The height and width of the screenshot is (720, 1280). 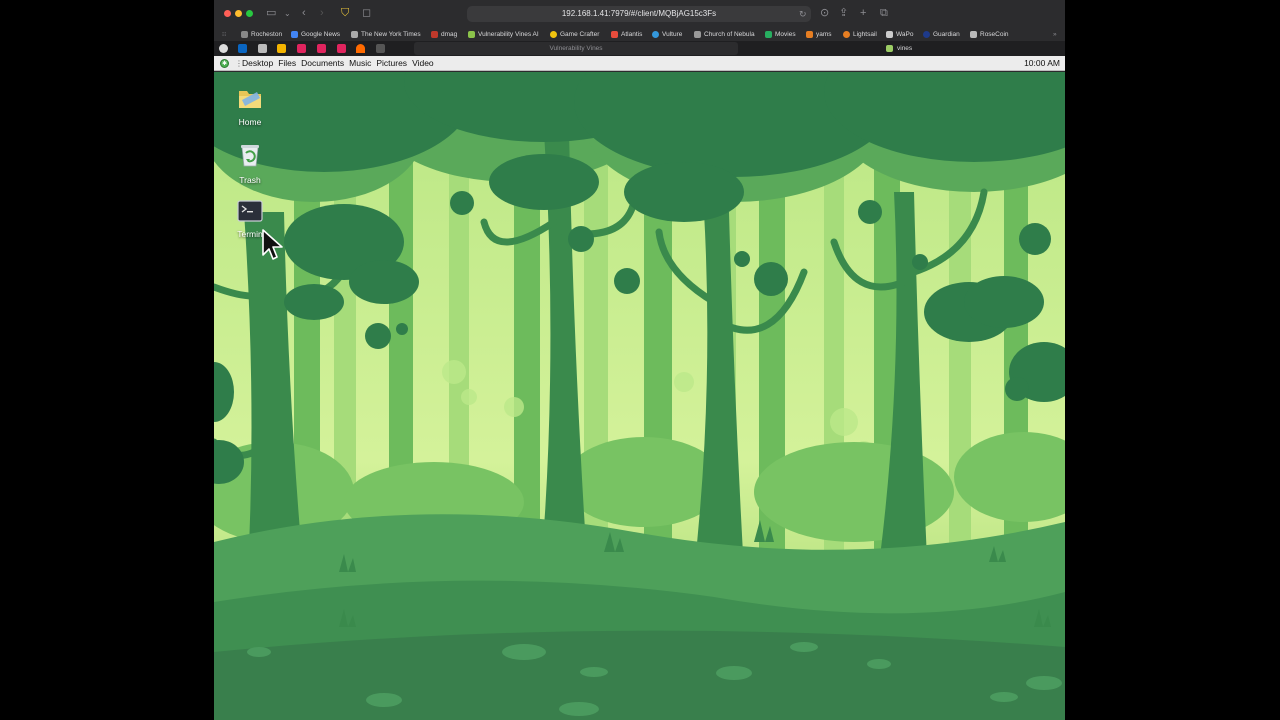 What do you see at coordinates (227, 13) in the screenshot?
I see `close-window-button` at bounding box center [227, 13].